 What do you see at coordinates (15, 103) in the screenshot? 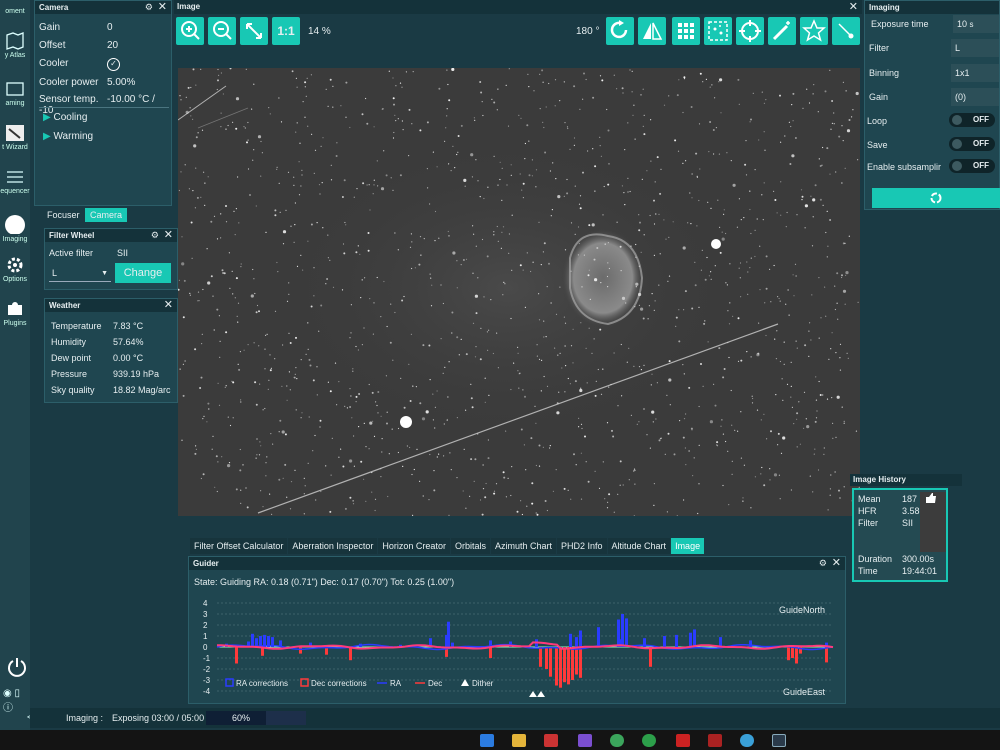
I see `nav-label: aming` at bounding box center [15, 103].